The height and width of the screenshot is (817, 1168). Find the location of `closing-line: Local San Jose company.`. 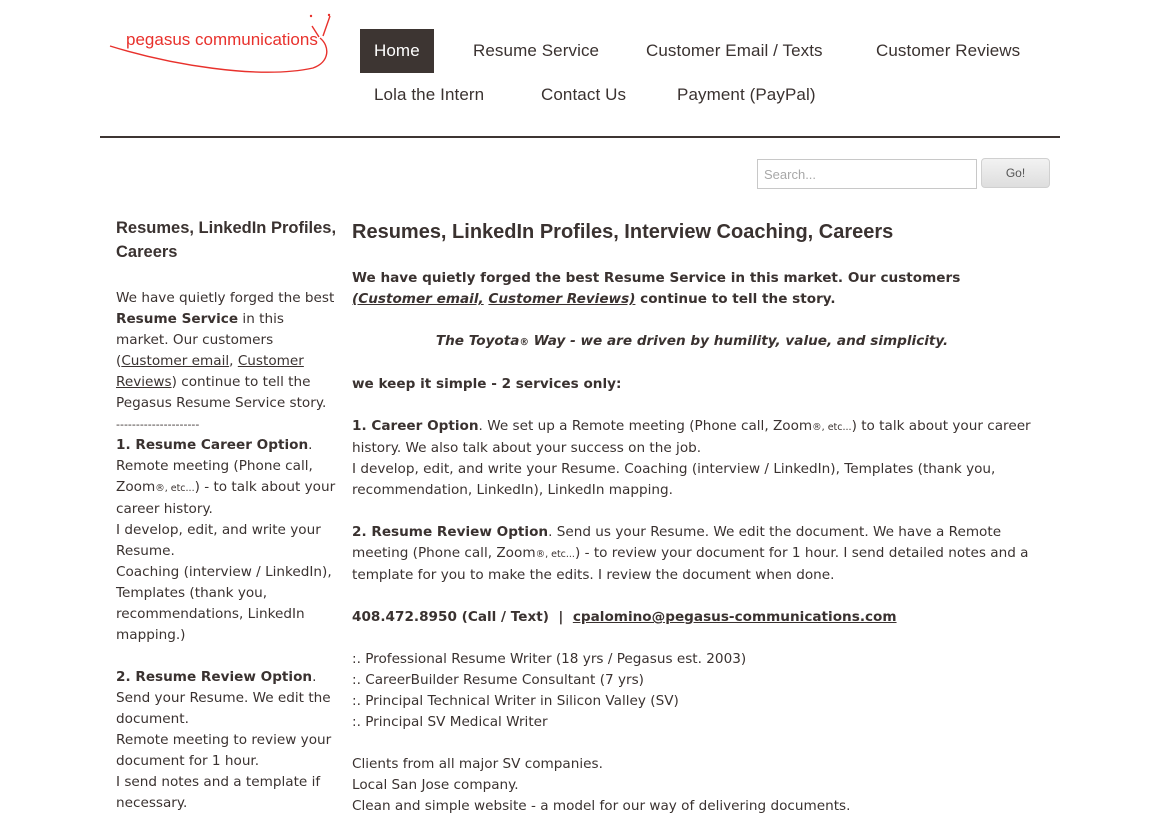

closing-line: Local San Jose company. is located at coordinates (435, 785).